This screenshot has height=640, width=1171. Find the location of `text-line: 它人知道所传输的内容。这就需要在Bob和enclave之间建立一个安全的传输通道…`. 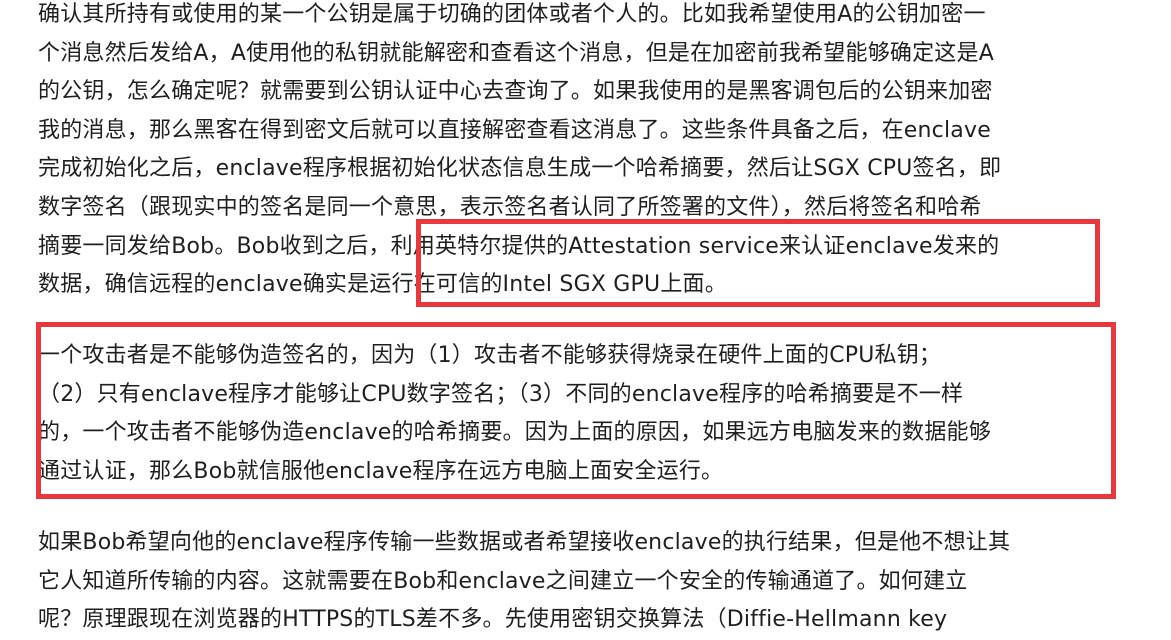

text-line: 它人知道所传输的内容。这就需要在Bob和enclave之间建立一个安全的传输通道… is located at coordinates (503, 581).